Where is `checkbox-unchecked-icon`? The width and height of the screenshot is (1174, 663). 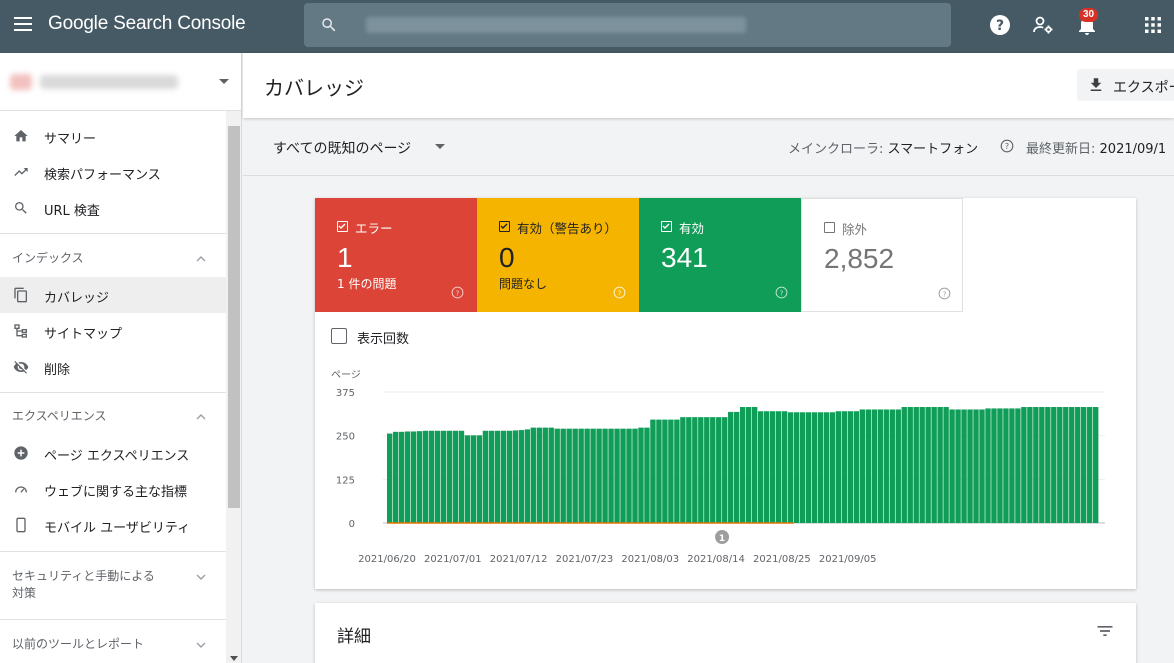 checkbox-unchecked-icon is located at coordinates (339, 336).